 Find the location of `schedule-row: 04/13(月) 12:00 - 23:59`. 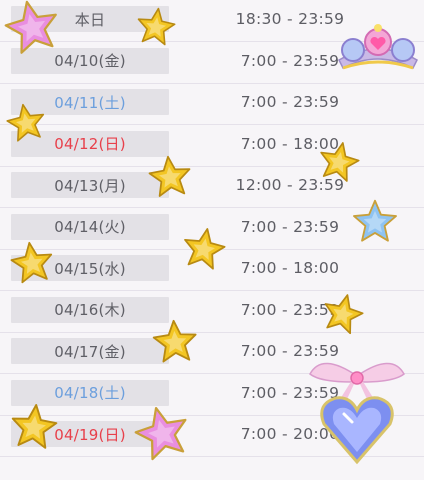

schedule-row: 04/13(月) 12:00 - 23:59 is located at coordinates (212, 187).